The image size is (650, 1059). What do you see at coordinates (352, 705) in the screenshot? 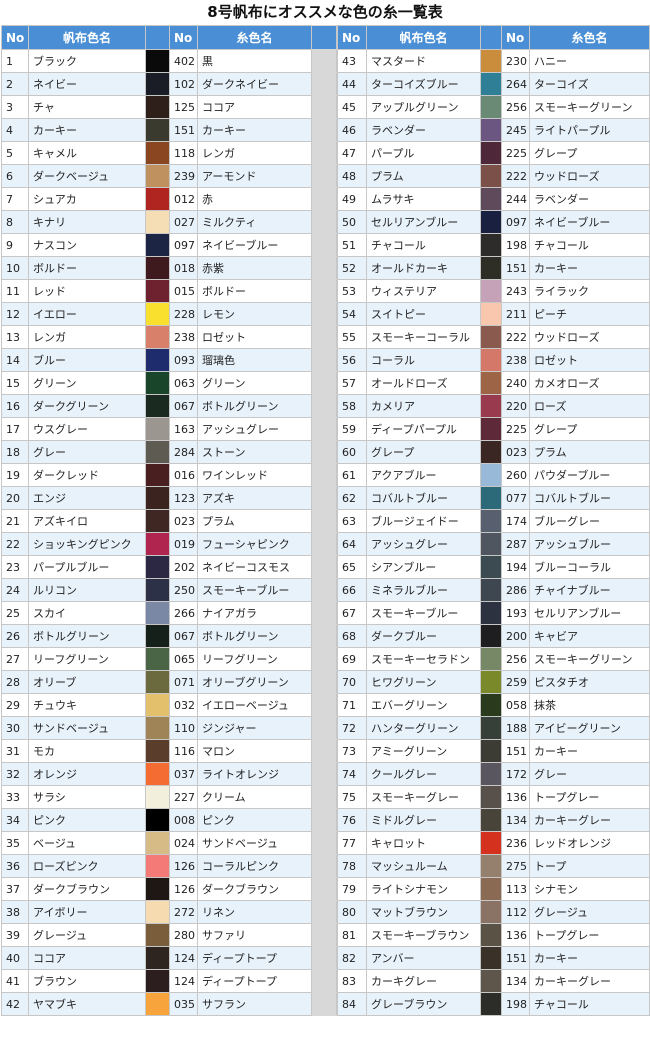
I see `canvas-no-cell: 71` at bounding box center [352, 705].